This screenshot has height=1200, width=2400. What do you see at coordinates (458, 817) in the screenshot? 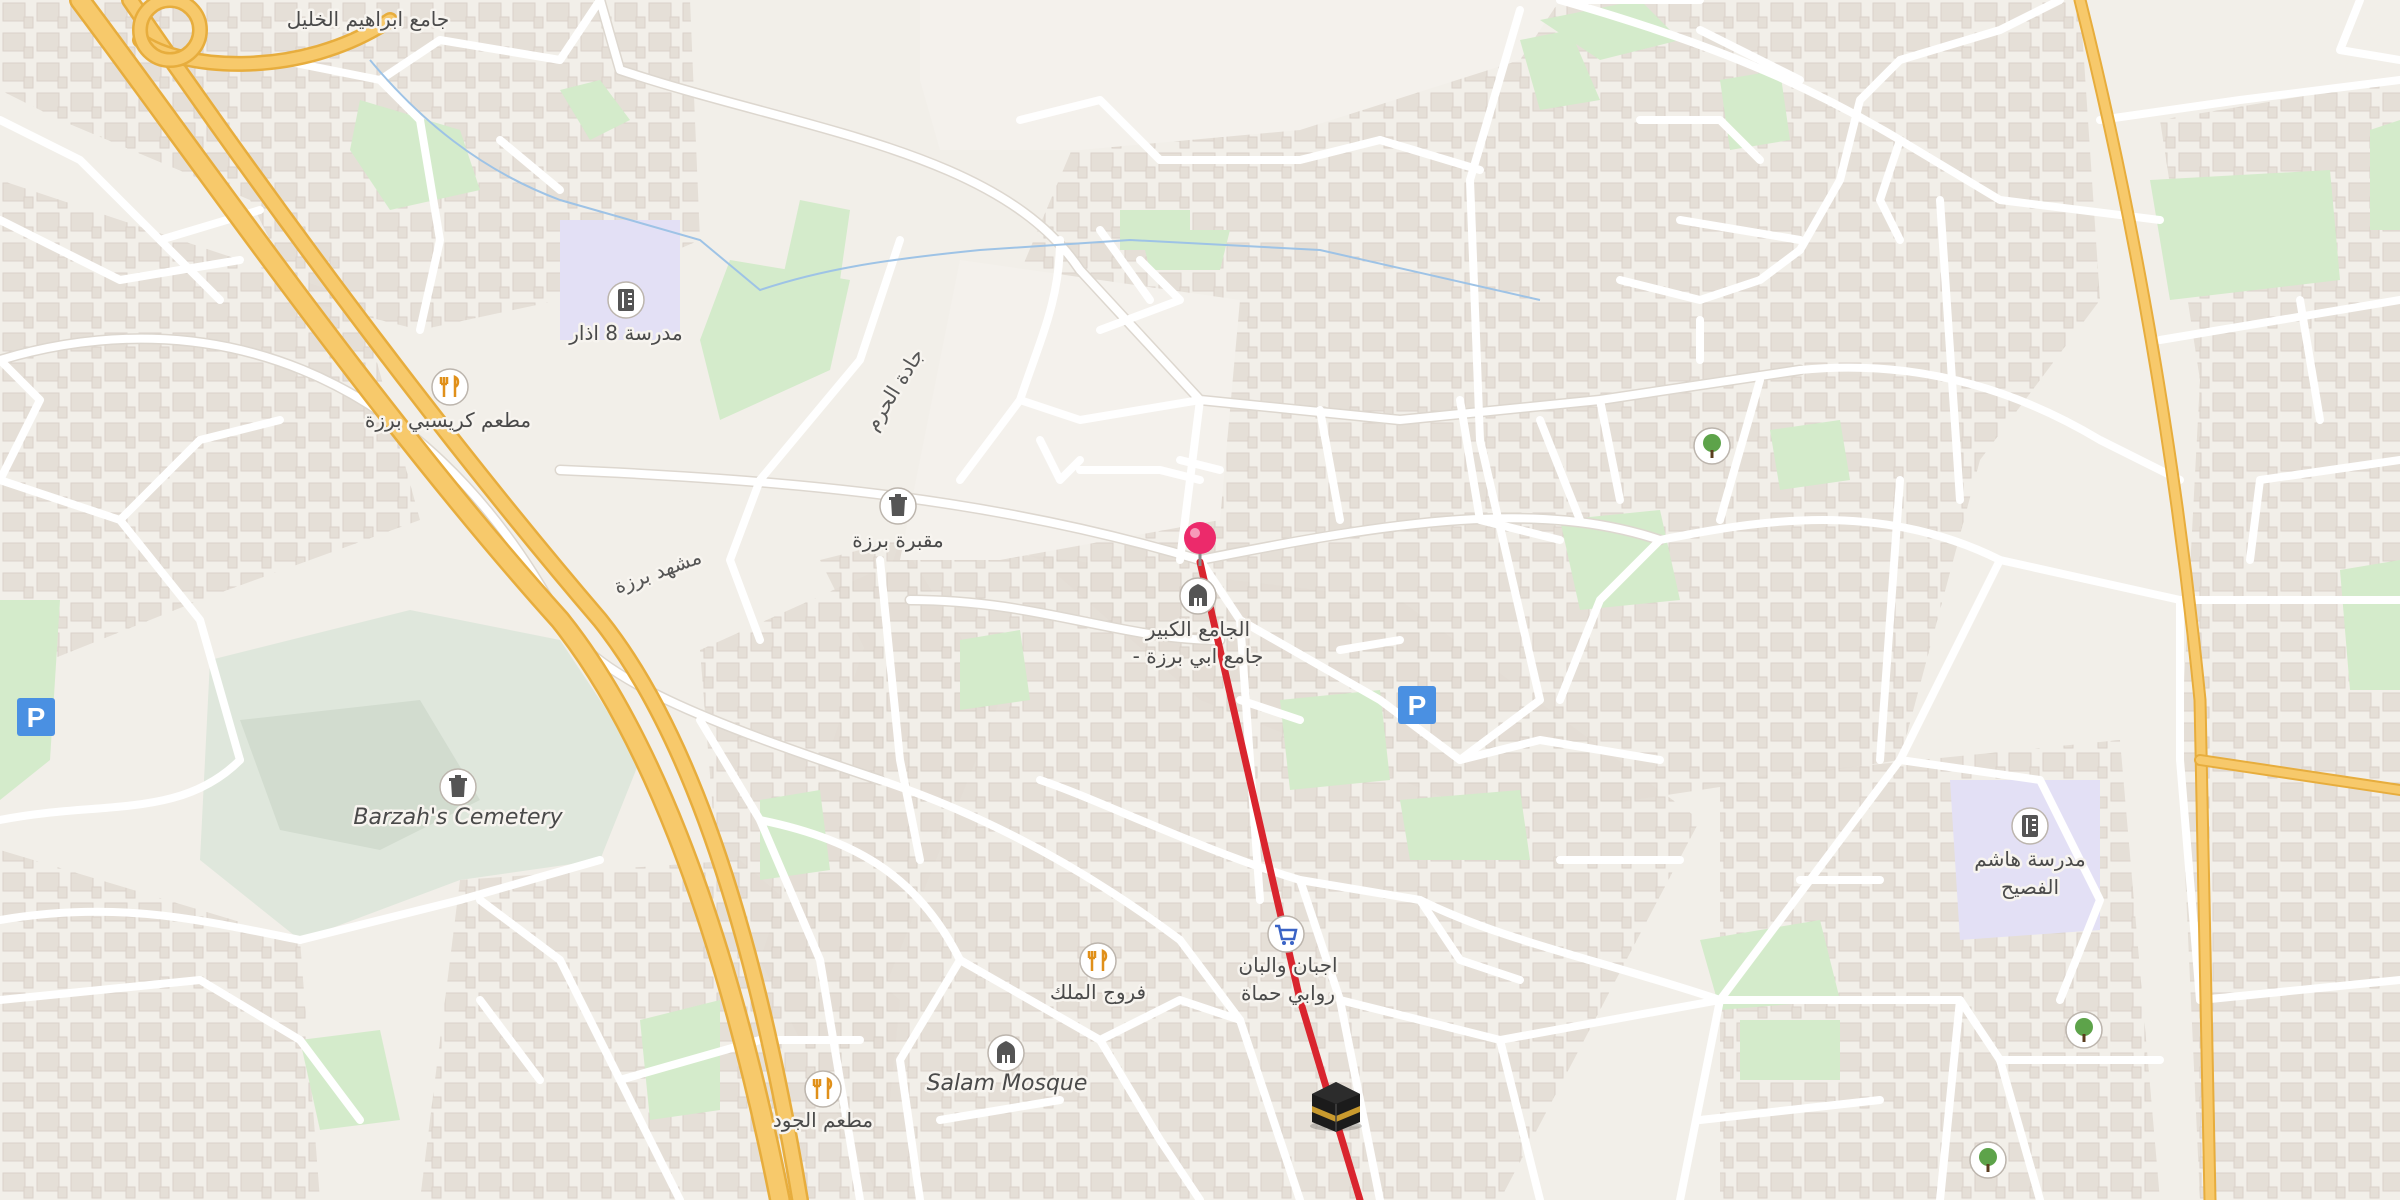
I see `label-barzah-cemetery: Barzah's Cemetery` at bounding box center [458, 817].